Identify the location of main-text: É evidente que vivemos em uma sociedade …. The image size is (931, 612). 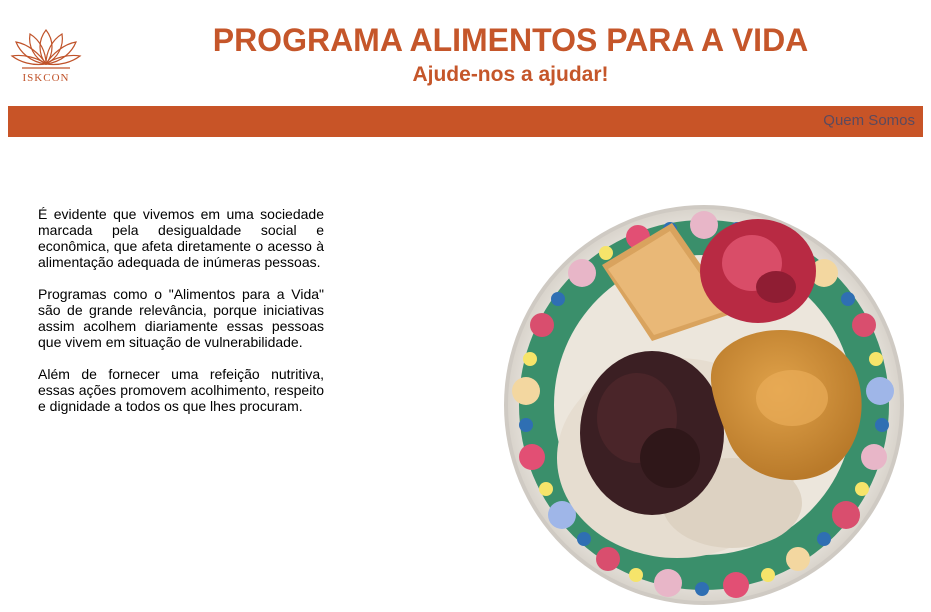
(181, 318).